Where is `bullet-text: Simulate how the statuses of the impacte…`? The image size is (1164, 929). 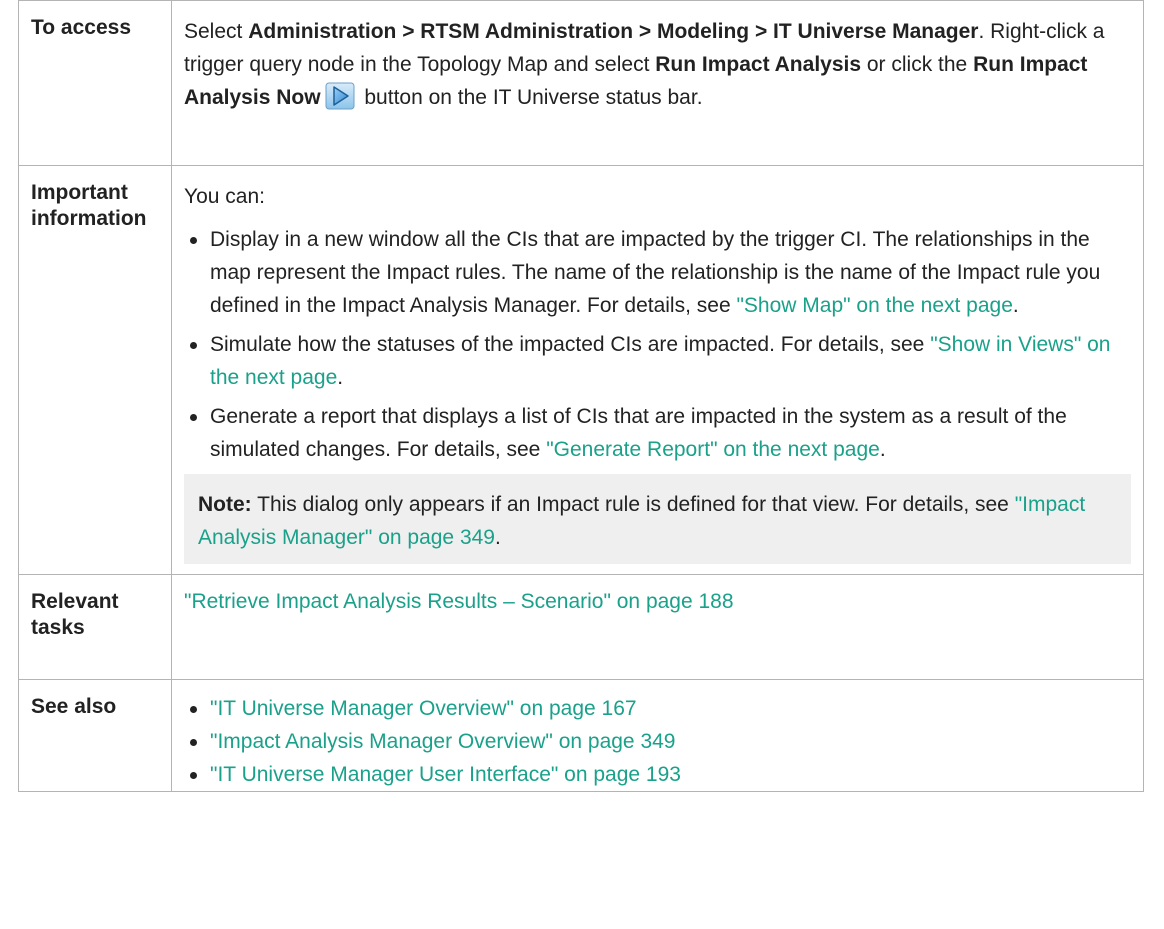
bullet-text: Simulate how the statuses of the impacte… is located at coordinates (570, 344).